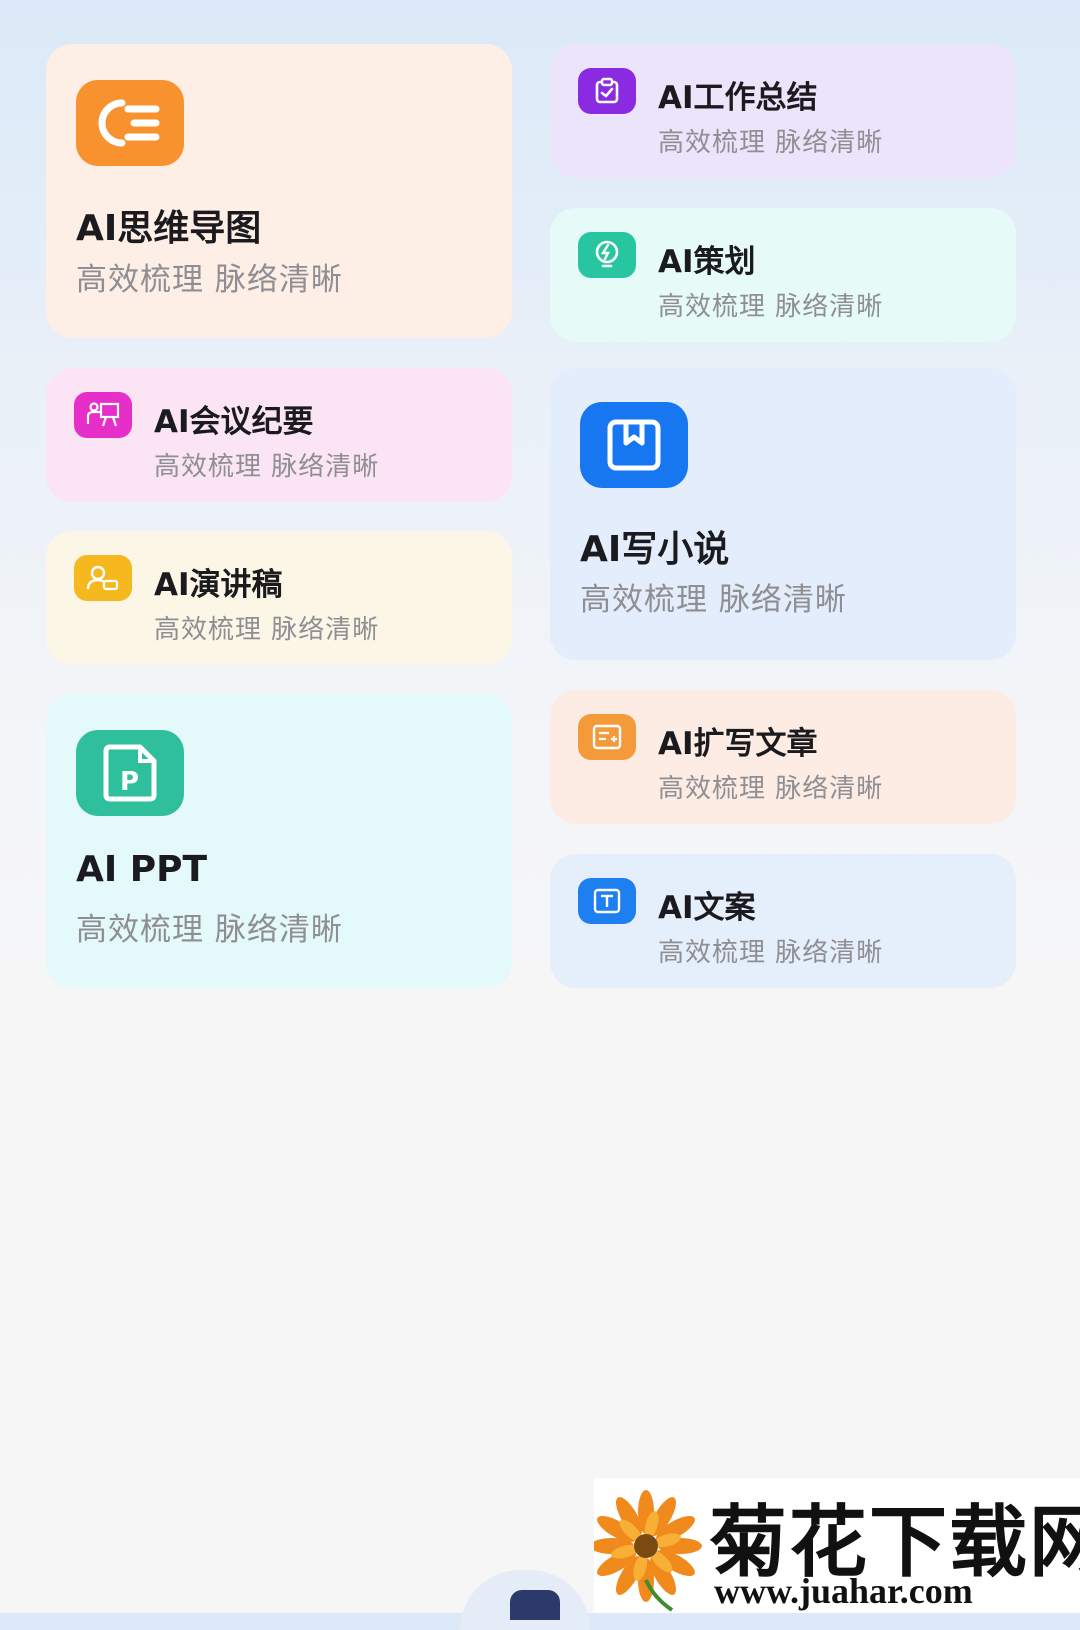 This screenshot has width=1080, height=1630. I want to click on svg-text: P, so click(129, 782).